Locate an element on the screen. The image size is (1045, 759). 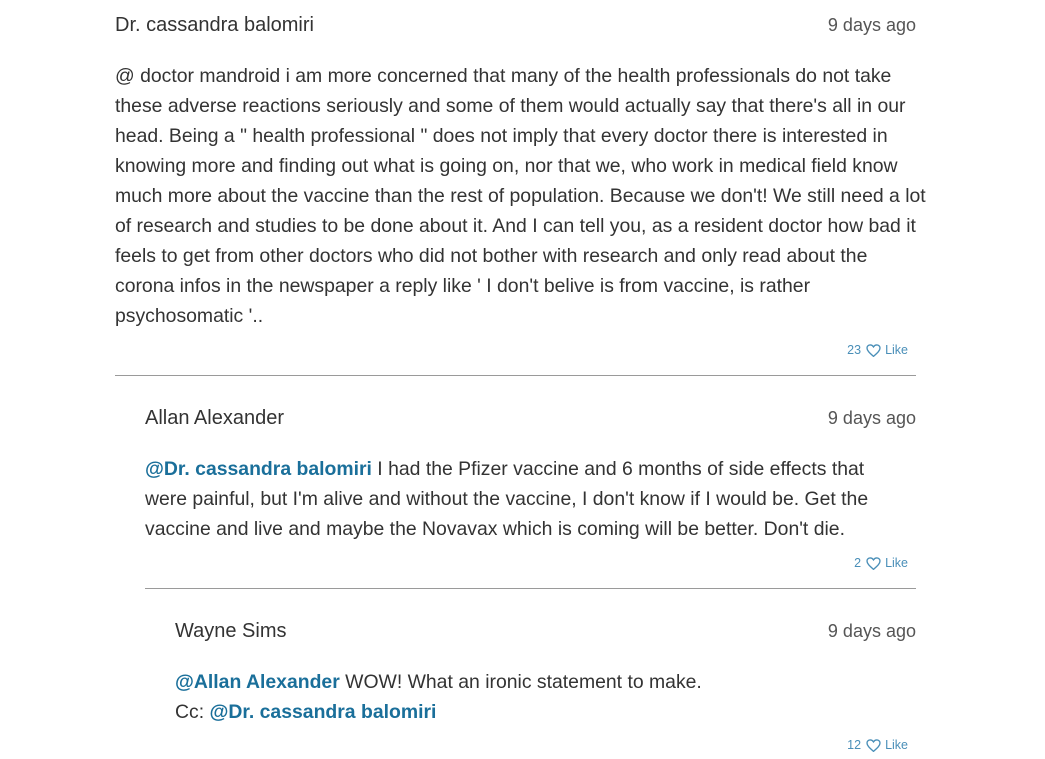
like-count: 12 is located at coordinates (854, 745).